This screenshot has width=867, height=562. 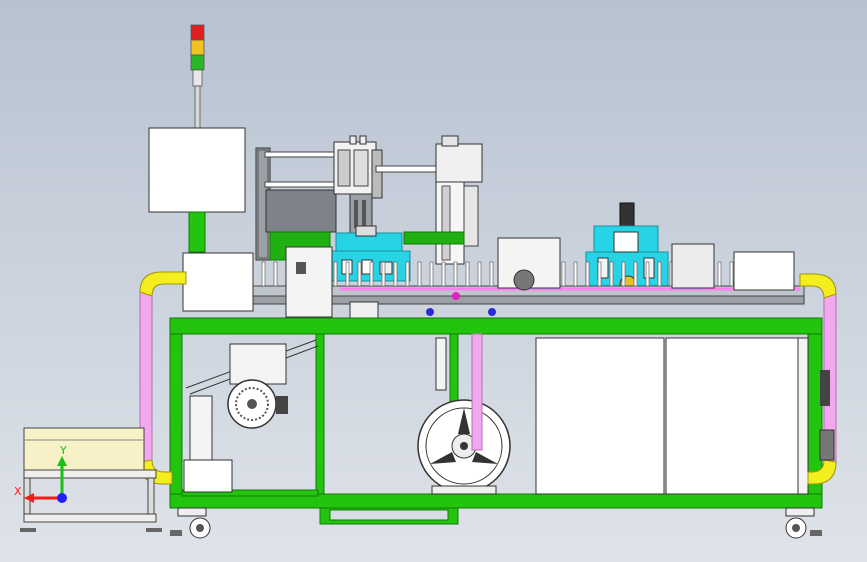 I want to click on z-axis-dot, so click(x=62, y=498).